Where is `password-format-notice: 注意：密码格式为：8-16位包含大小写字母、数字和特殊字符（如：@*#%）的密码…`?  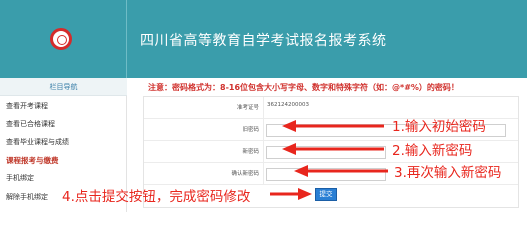 password-format-notice: 注意：密码格式为：8-16位包含大小写字母、数字和特殊字符（如：@*#%）的密码… is located at coordinates (303, 87).